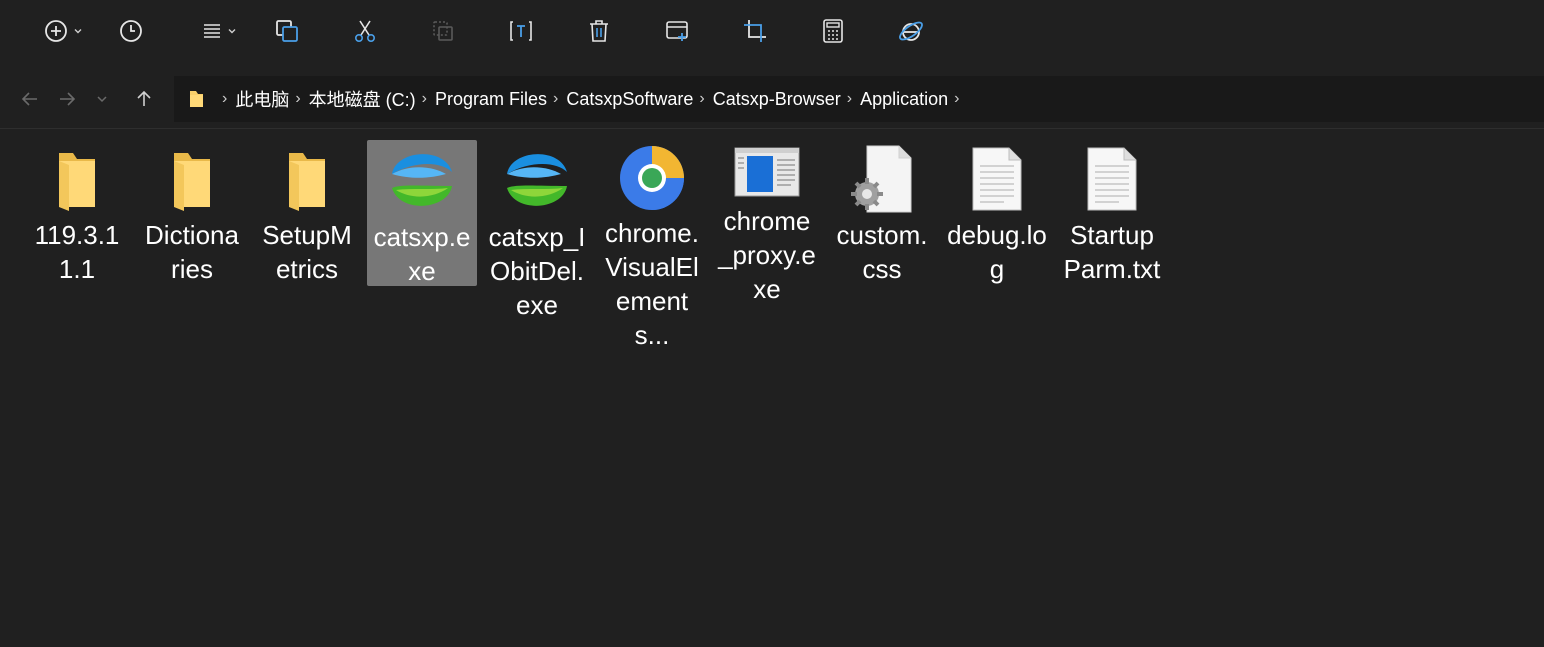 This screenshot has width=1544, height=647. Describe the element at coordinates (777, 99) in the screenshot. I see `breadcrumb-item: Catsxp-Browser` at that location.